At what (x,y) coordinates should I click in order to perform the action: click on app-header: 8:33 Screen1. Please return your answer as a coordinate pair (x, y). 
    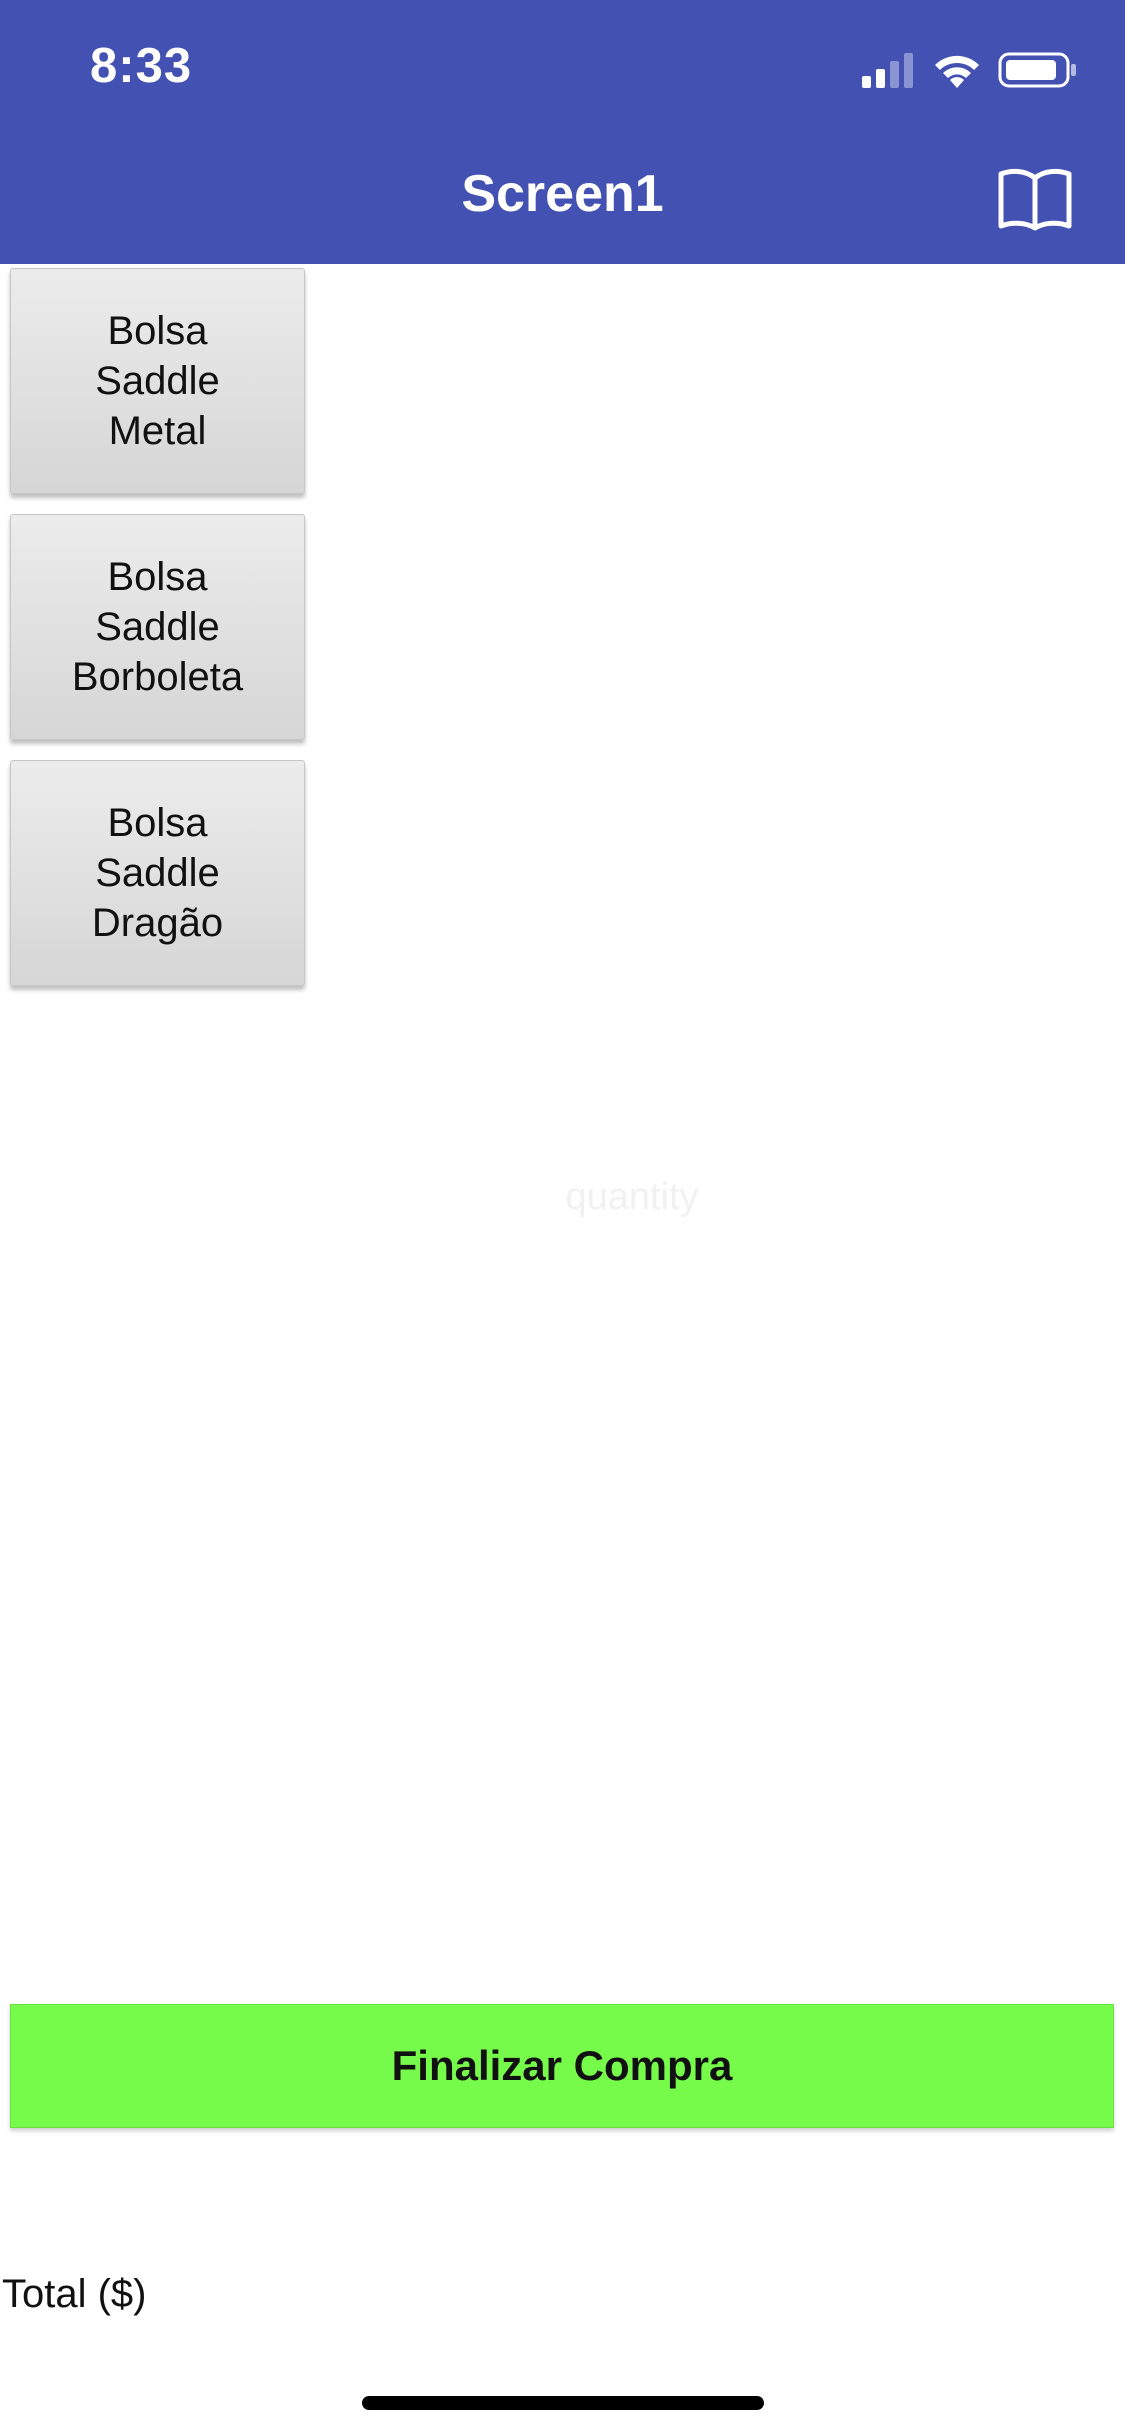
    Looking at the image, I should click on (562, 132).